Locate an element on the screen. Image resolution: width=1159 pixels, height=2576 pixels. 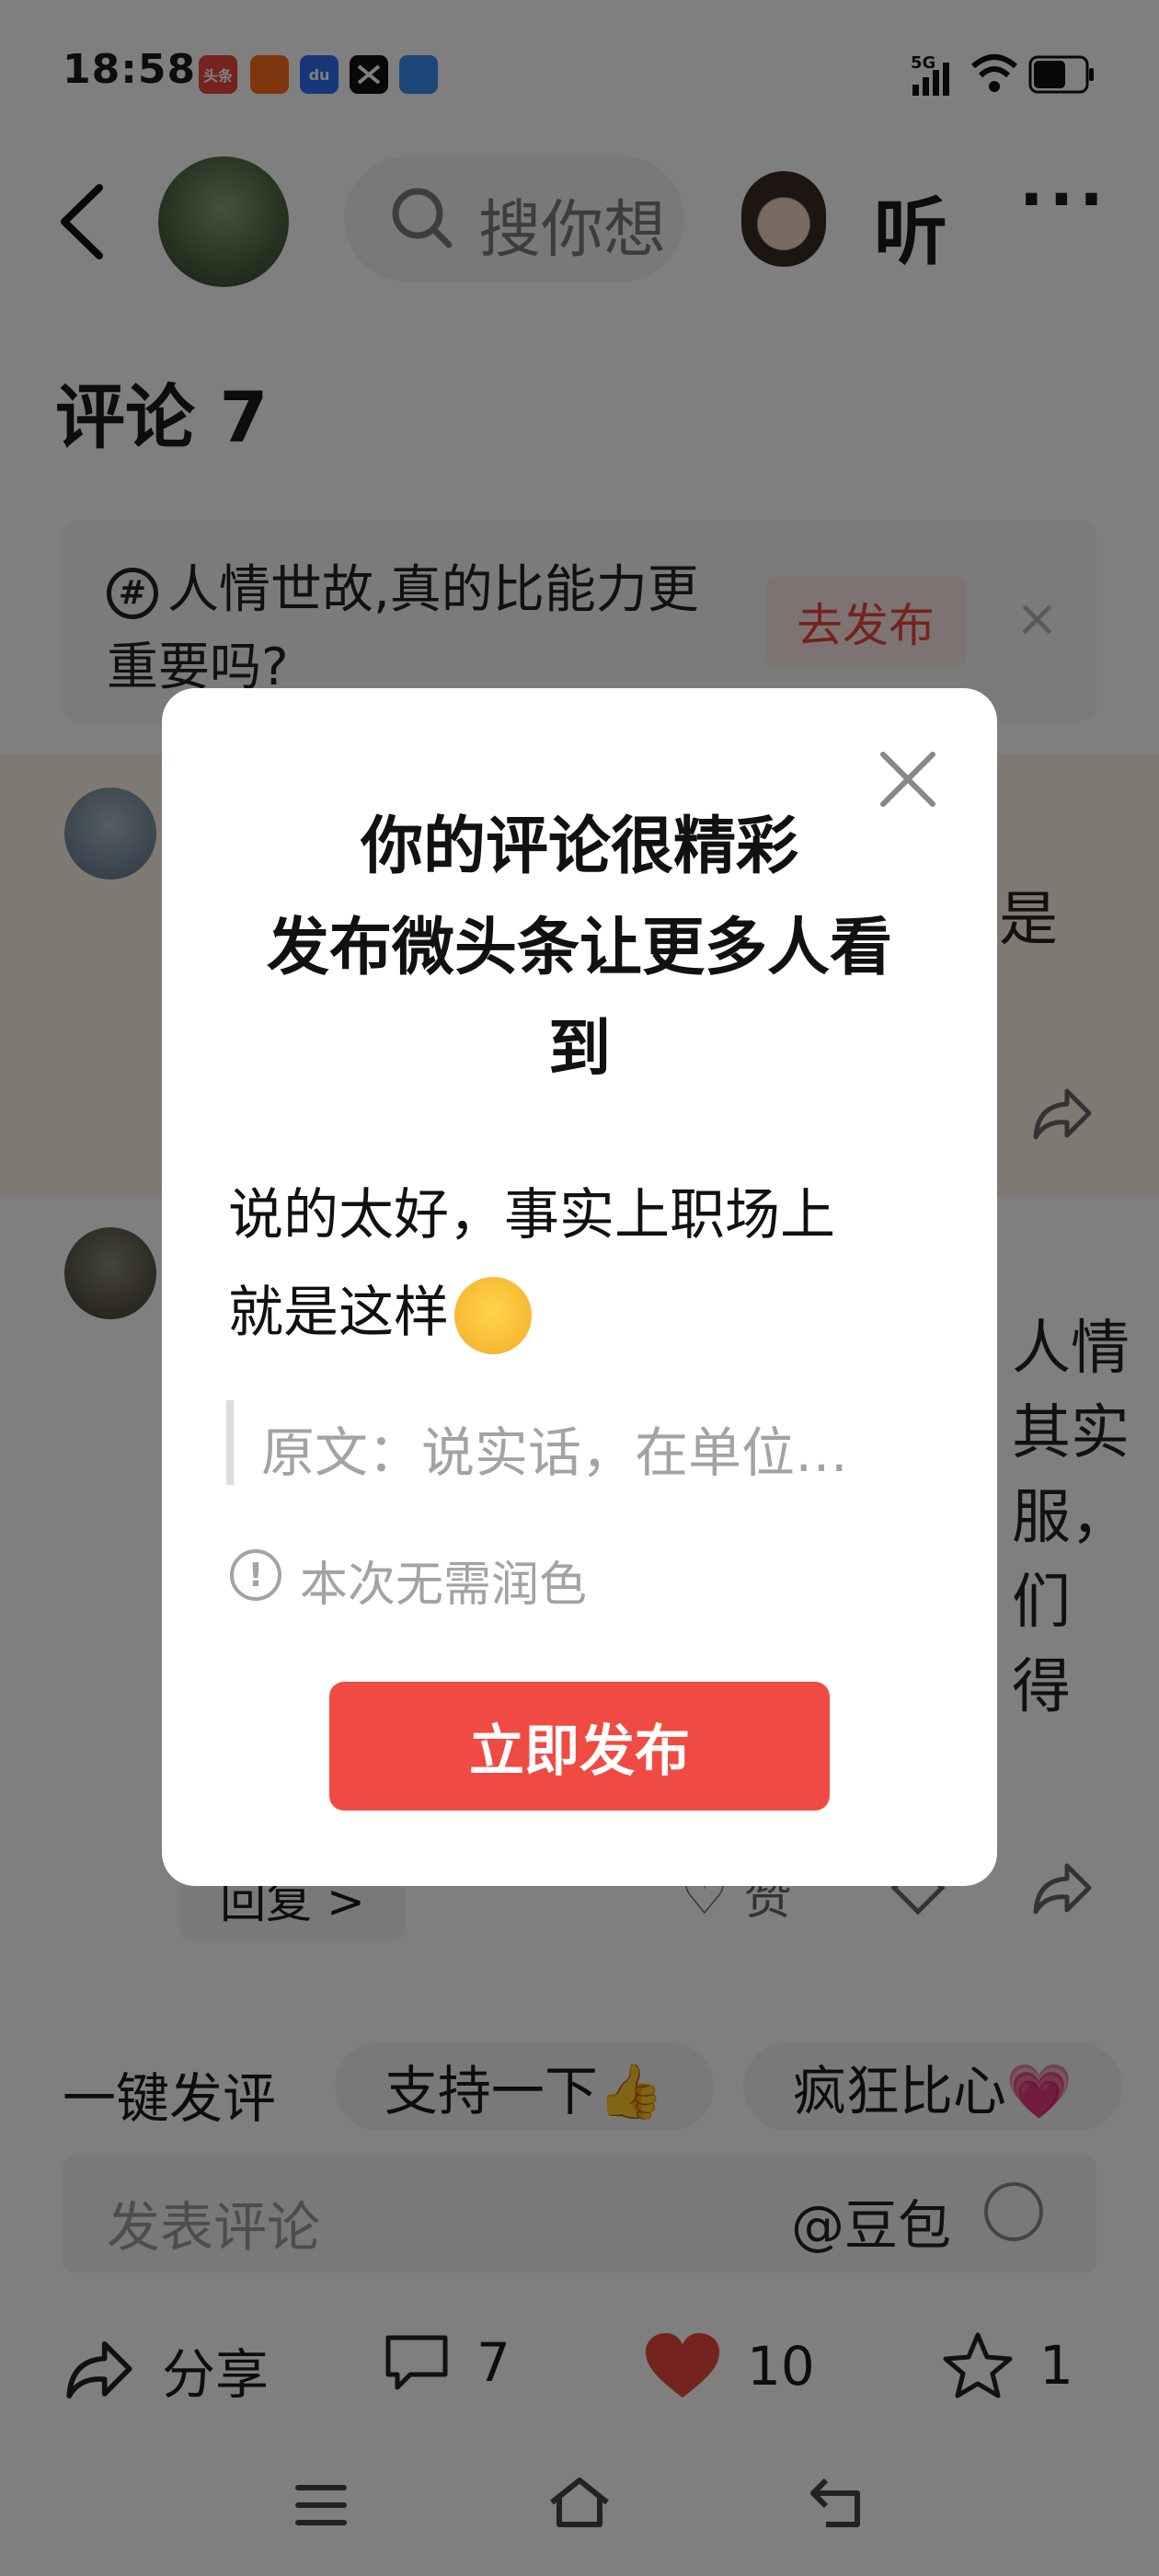
info-icon: ! is located at coordinates (255, 1575).